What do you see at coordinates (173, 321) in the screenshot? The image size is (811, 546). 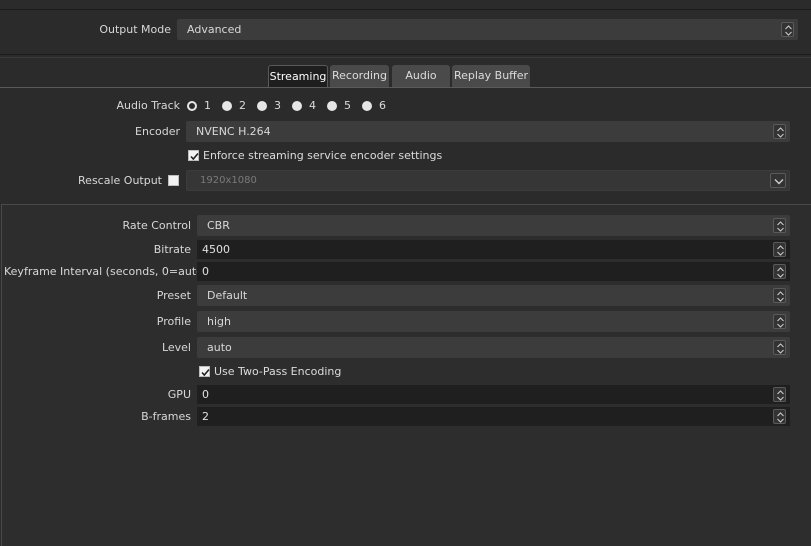 I see `profile-label: Profile` at bounding box center [173, 321].